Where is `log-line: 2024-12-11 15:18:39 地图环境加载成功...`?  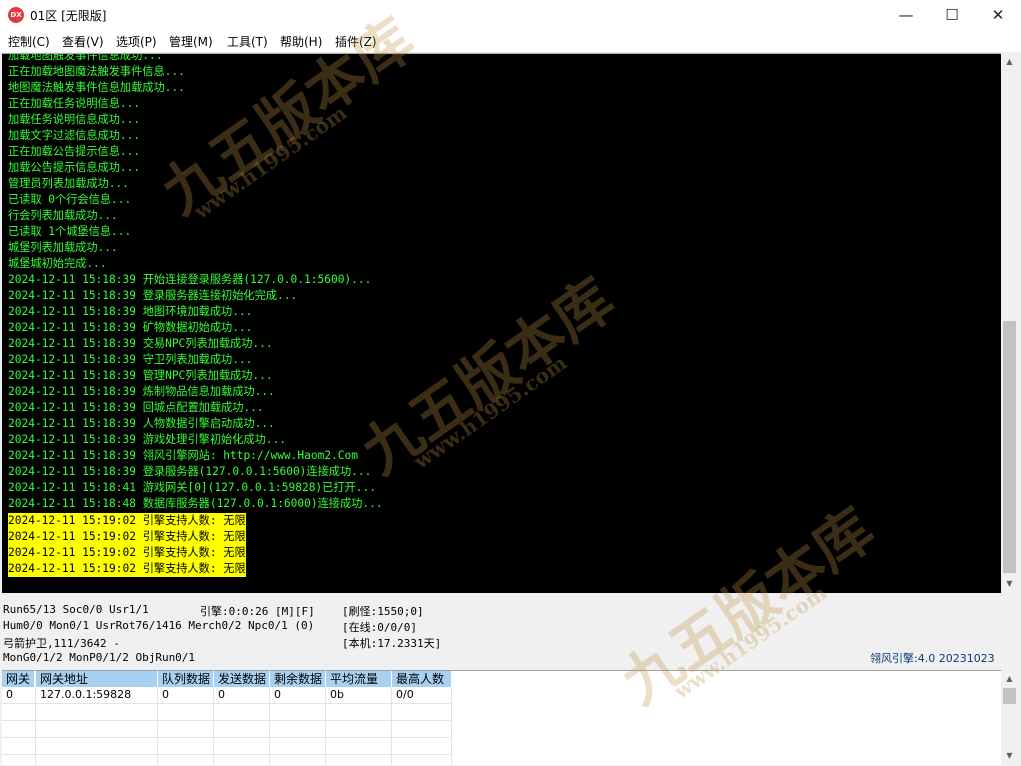
log-line: 2024-12-11 15:18:39 地图环境加载成功... is located at coordinates (130, 311).